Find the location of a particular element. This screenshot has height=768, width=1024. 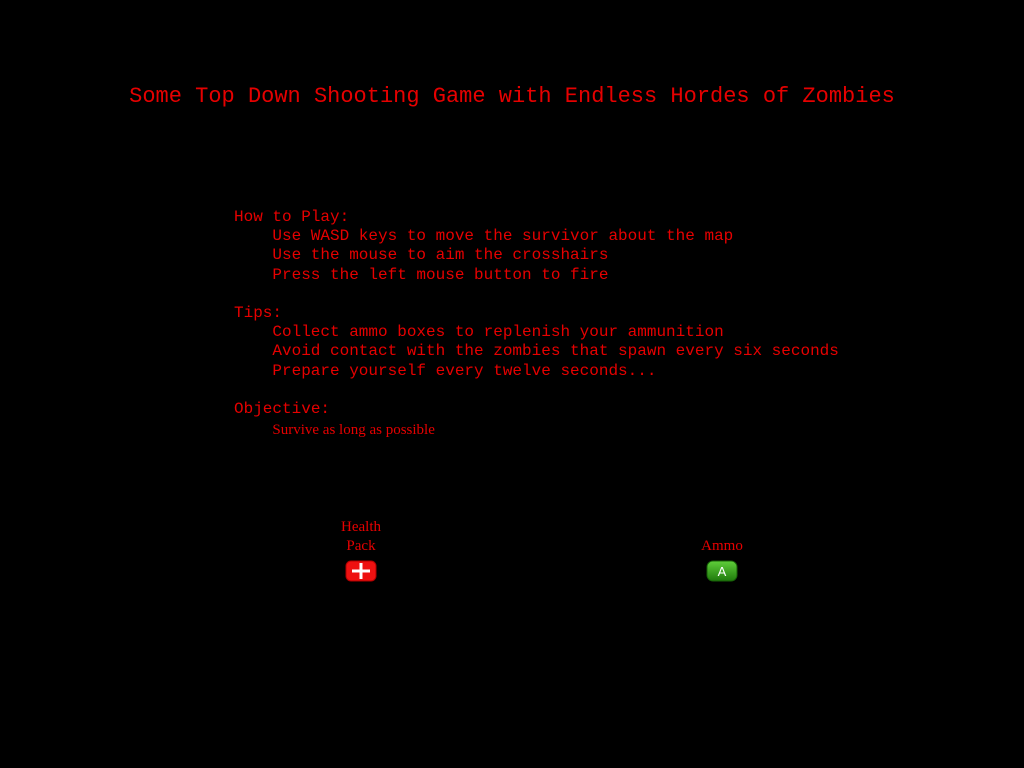

health-cross-icon is located at coordinates (361, 571).